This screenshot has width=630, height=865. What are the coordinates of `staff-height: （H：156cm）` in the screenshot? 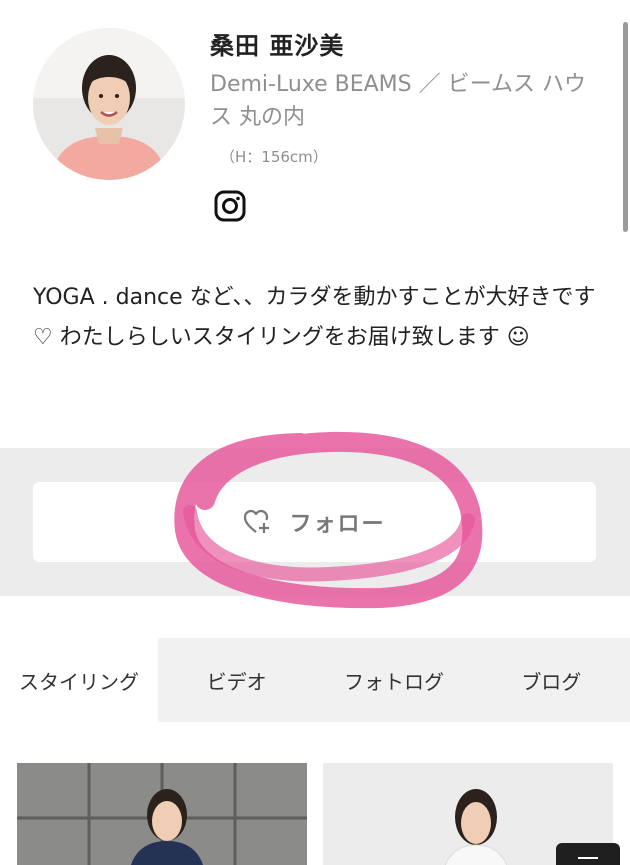 It's located at (274, 157).